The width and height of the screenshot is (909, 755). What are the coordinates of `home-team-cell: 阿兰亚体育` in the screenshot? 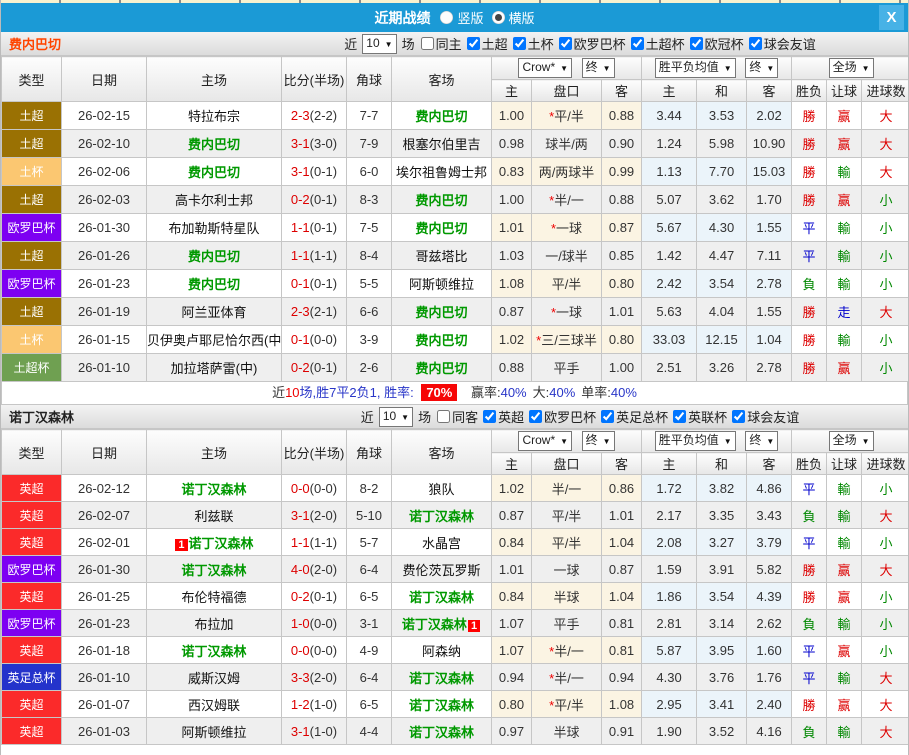 It's located at (214, 311).